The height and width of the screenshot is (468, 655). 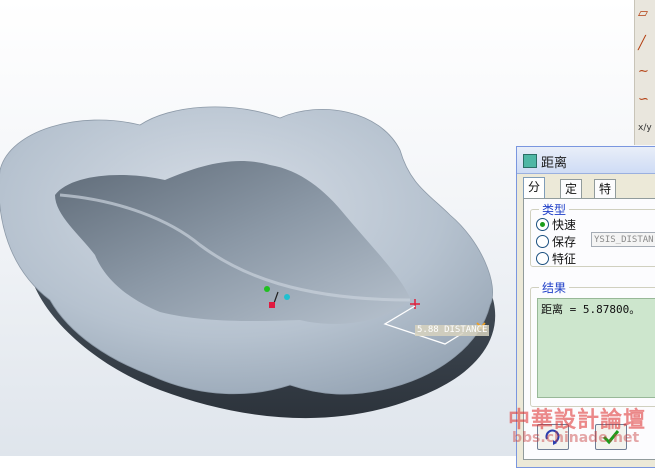 What do you see at coordinates (452, 330) in the screenshot?
I see `distance-dimension-label: 5.88 DISTANCE` at bounding box center [452, 330].